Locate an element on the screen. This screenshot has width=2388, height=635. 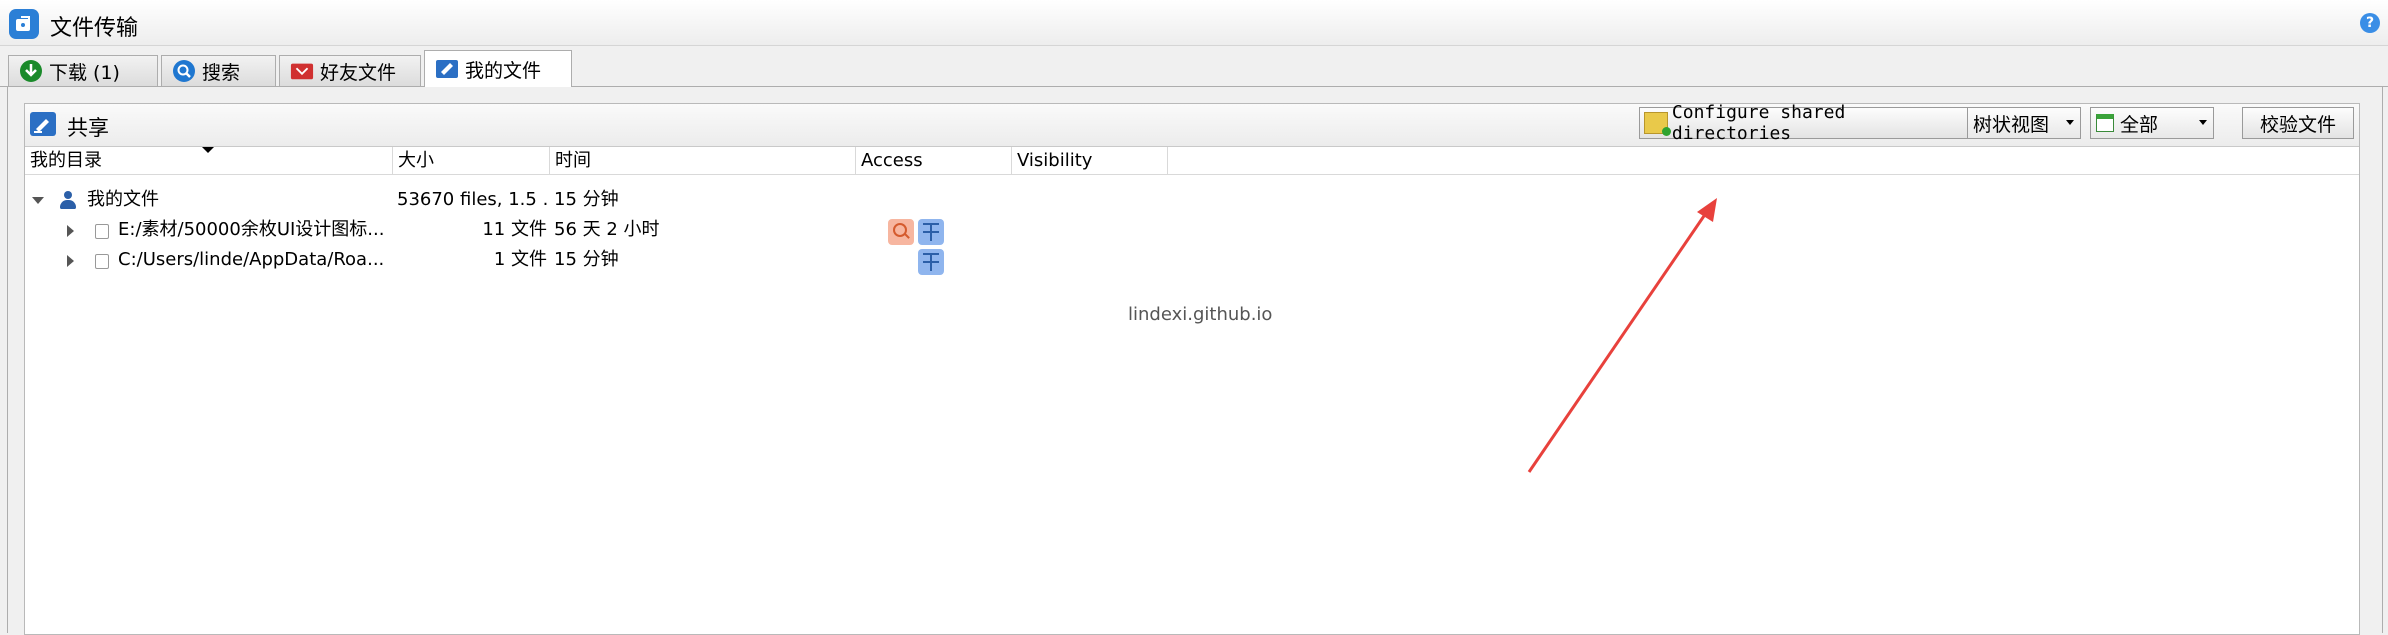
file-transfer-icon is located at coordinates (24, 24).